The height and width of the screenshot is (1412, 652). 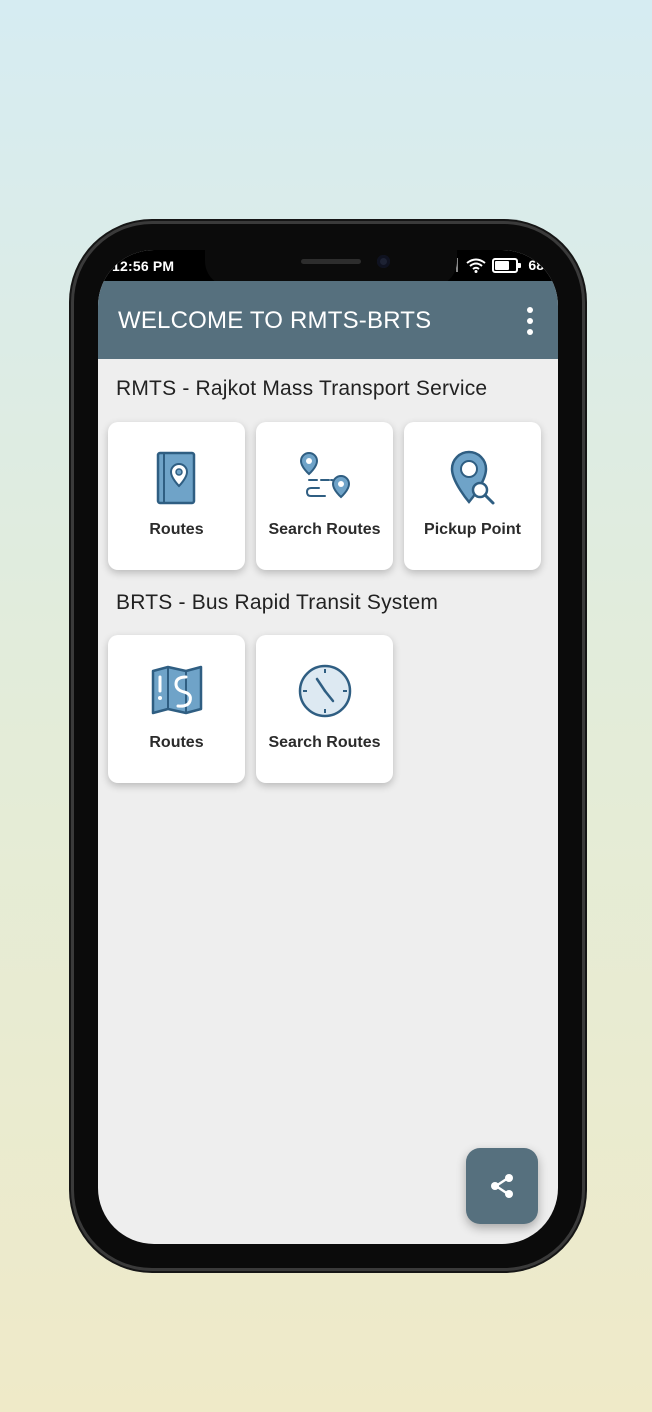 I want to click on share-icon, so click(x=502, y=1186).